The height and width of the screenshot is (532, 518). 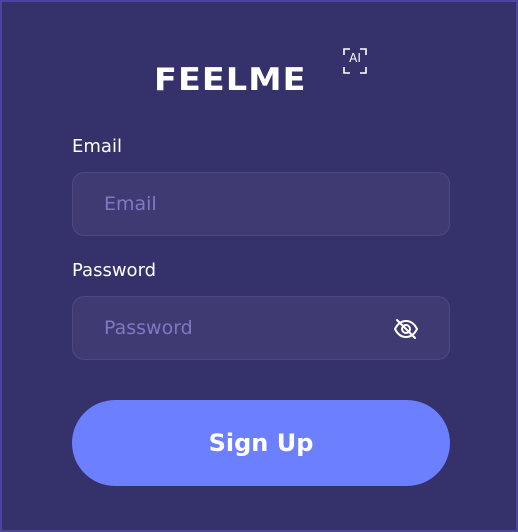 I want to click on sign-up-button: Sign Up, so click(x=261, y=443).